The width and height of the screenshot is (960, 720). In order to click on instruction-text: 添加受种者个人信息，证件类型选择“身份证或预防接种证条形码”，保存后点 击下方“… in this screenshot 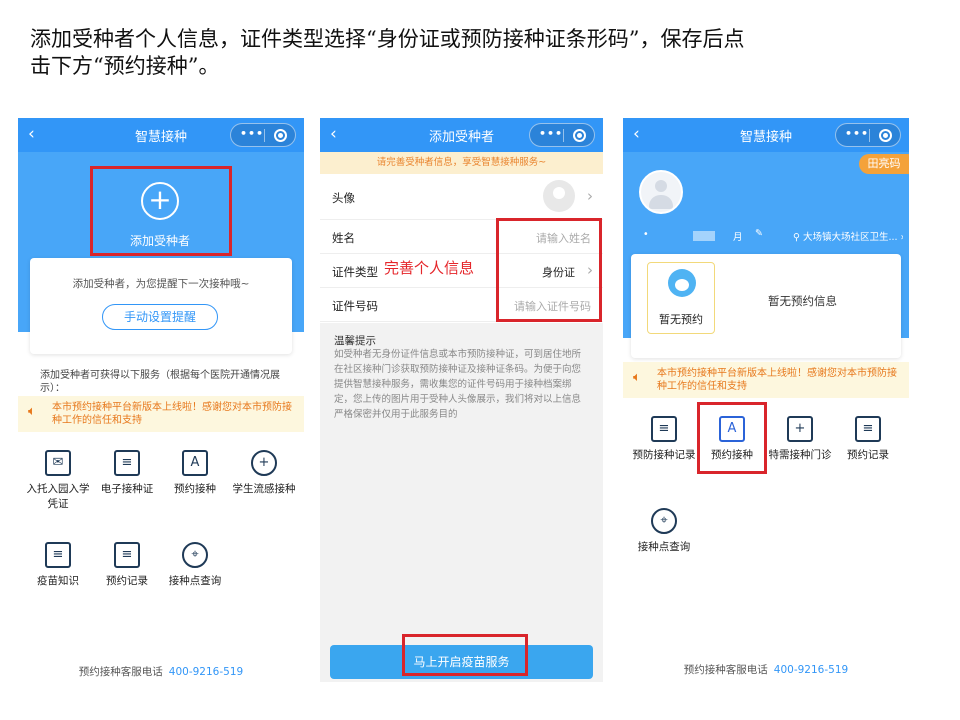, I will do `click(480, 53)`.